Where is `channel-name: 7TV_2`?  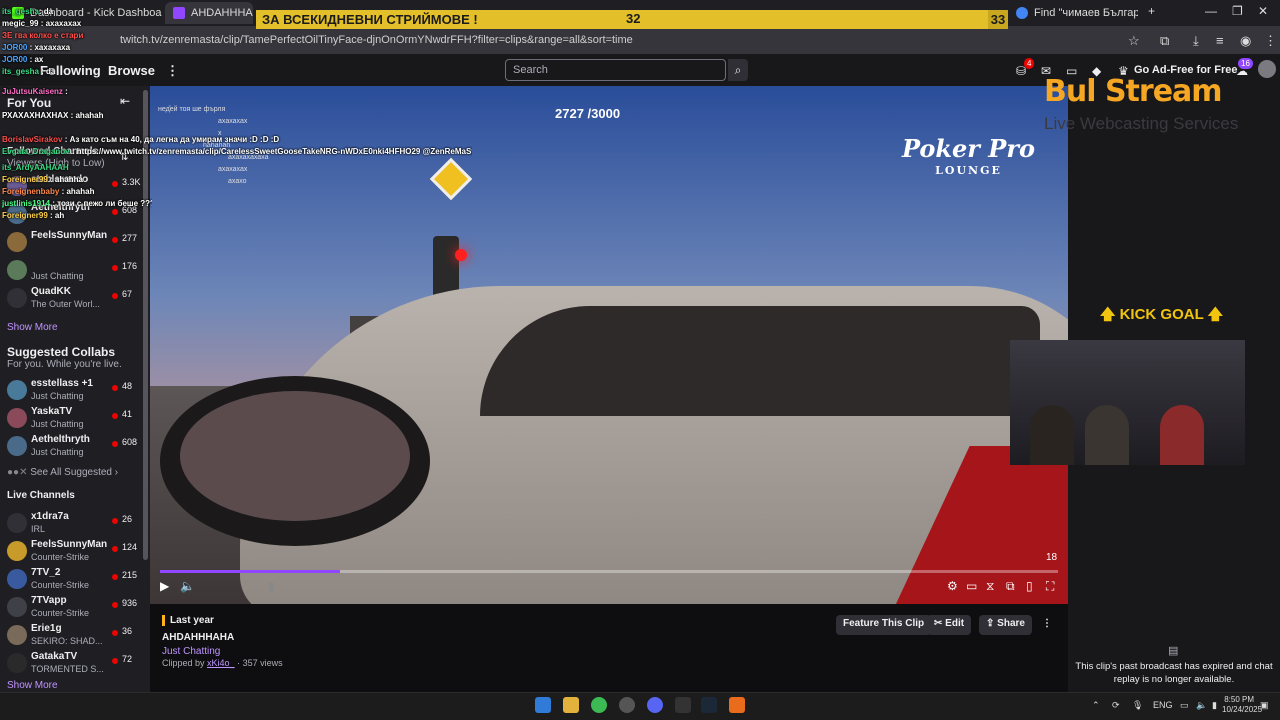 channel-name: 7TV_2 is located at coordinates (46, 572).